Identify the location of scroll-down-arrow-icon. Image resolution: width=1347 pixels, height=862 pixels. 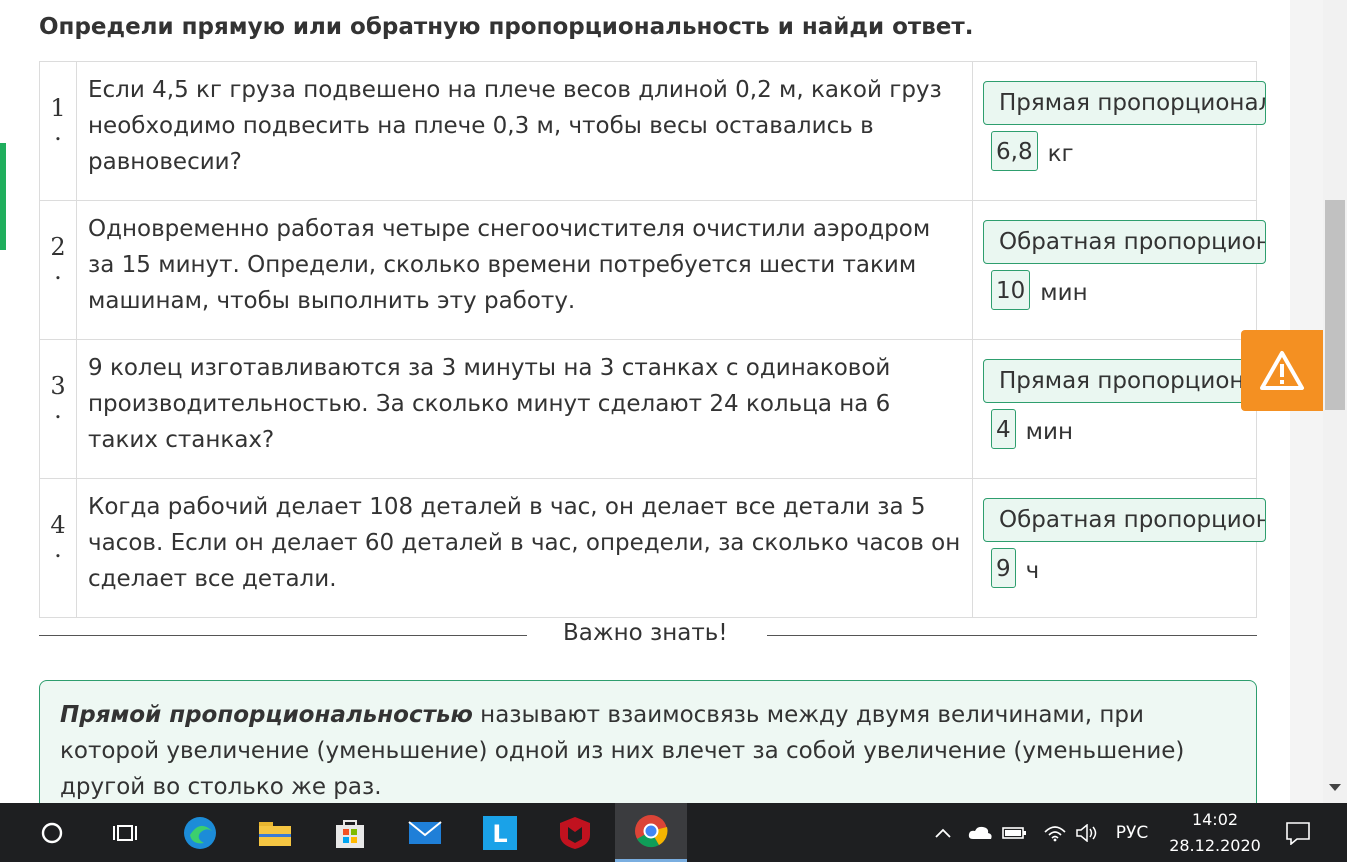
(1335, 787).